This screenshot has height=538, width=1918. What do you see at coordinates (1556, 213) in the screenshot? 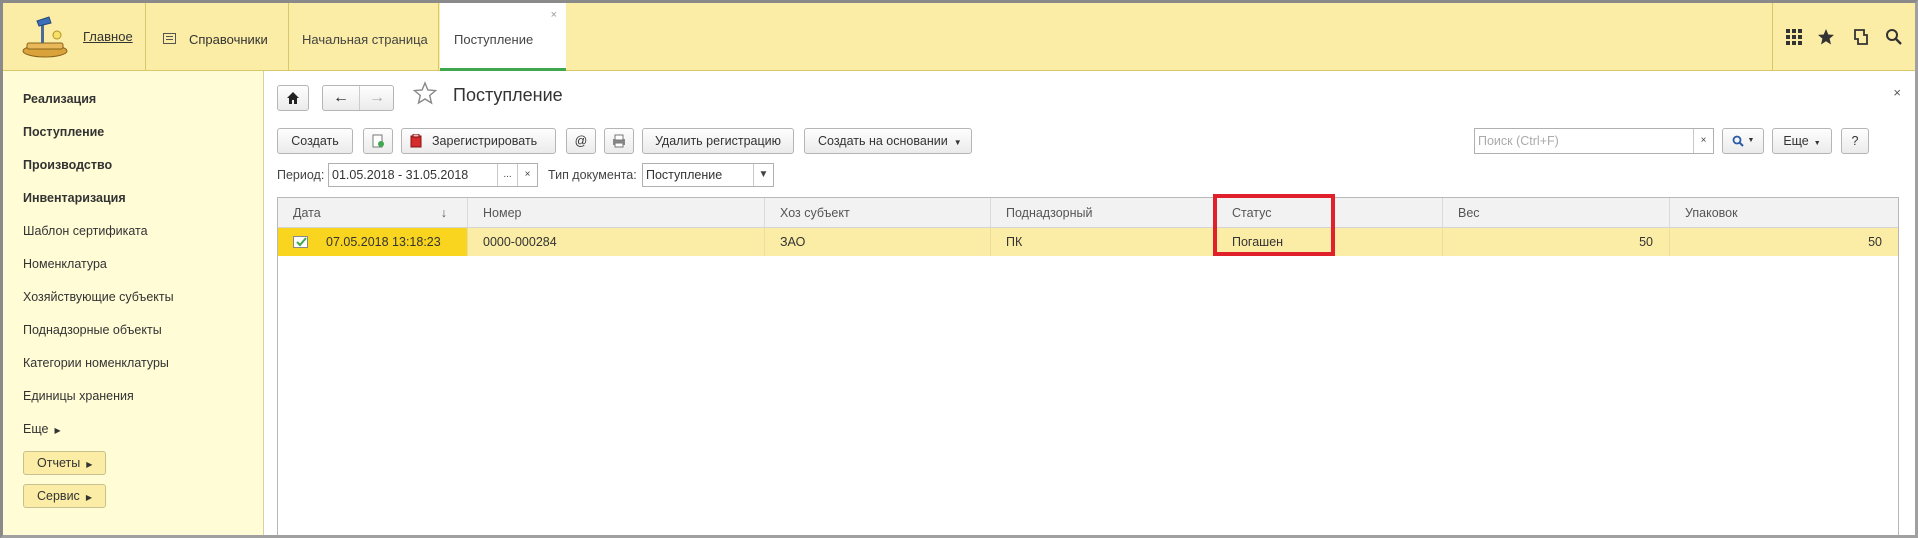
I see `column-header-weight: Вес` at bounding box center [1556, 213].